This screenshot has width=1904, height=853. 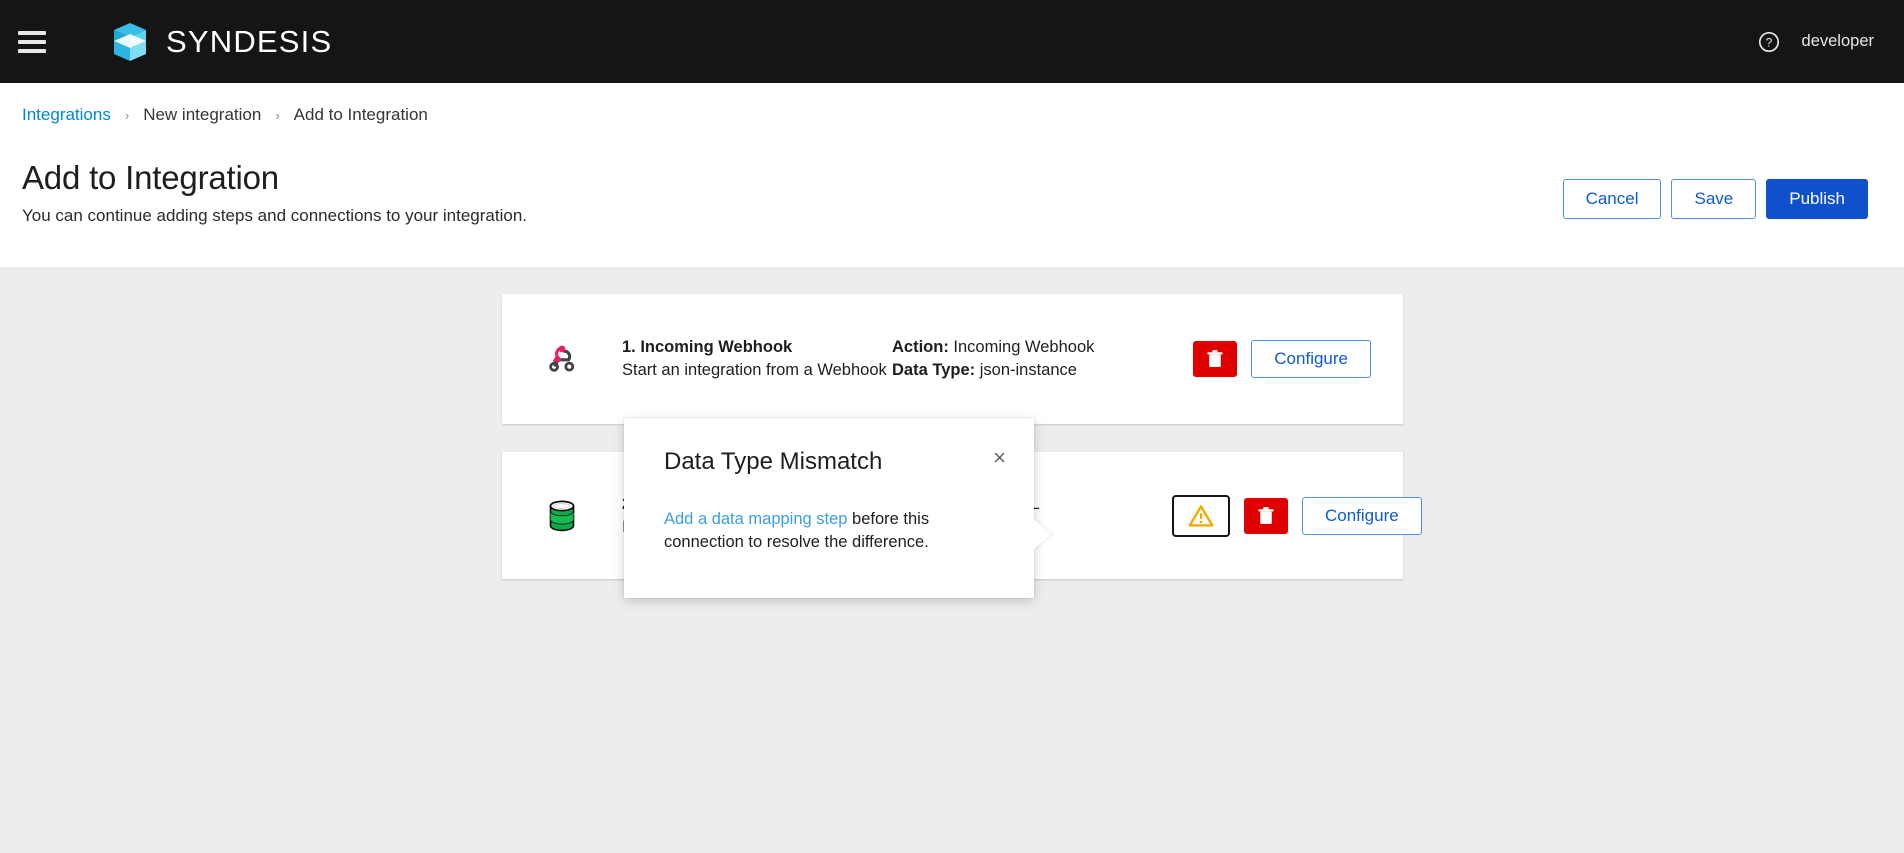 What do you see at coordinates (773, 461) in the screenshot?
I see `popover-title: Data Type Mismatch` at bounding box center [773, 461].